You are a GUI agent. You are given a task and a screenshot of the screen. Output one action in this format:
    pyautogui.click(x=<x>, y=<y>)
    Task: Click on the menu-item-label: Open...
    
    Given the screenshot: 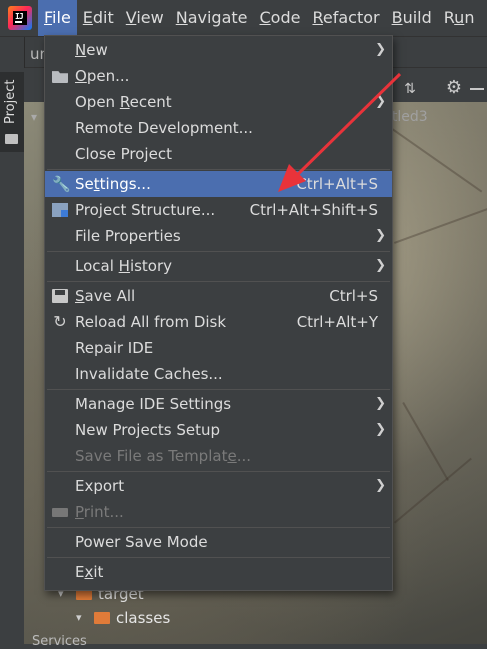 What is the action you would take?
    pyautogui.click(x=102, y=76)
    